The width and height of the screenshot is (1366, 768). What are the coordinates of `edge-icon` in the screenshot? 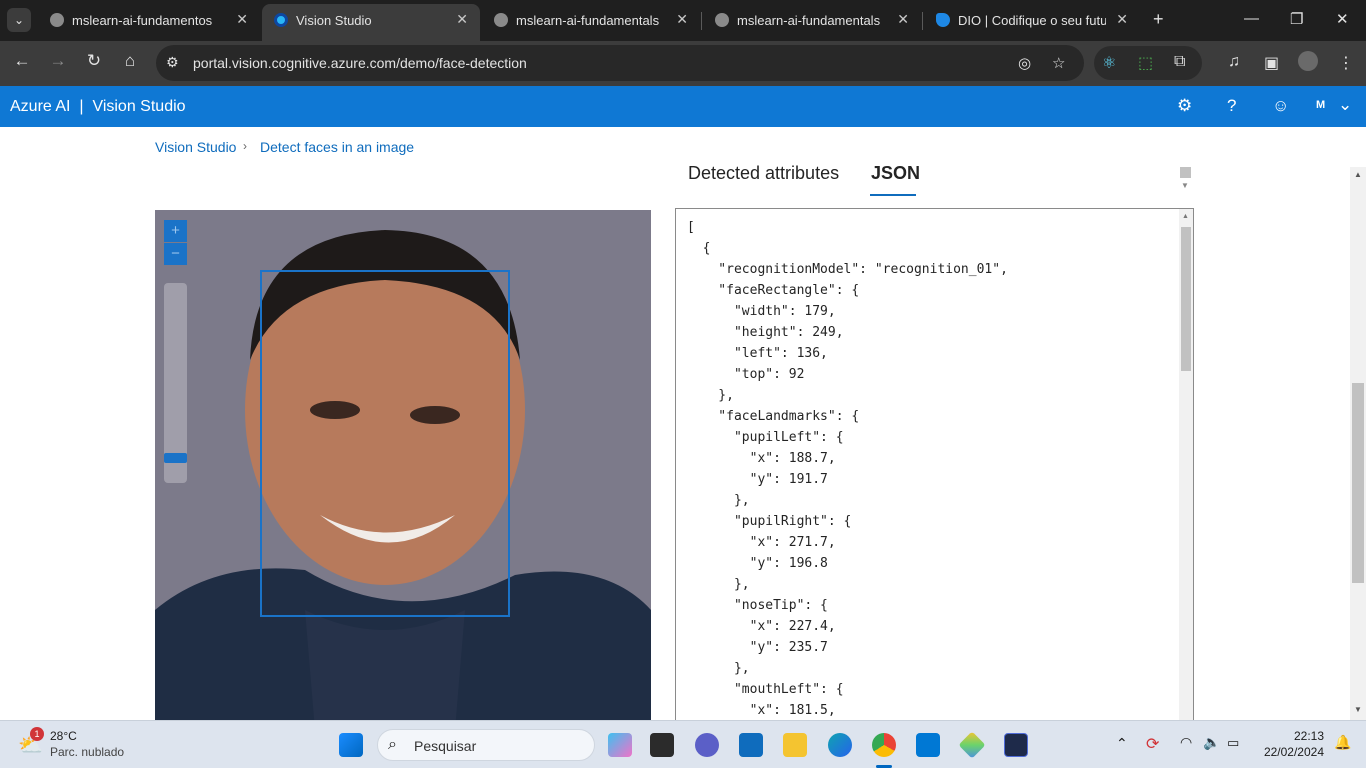 It's located at (840, 745).